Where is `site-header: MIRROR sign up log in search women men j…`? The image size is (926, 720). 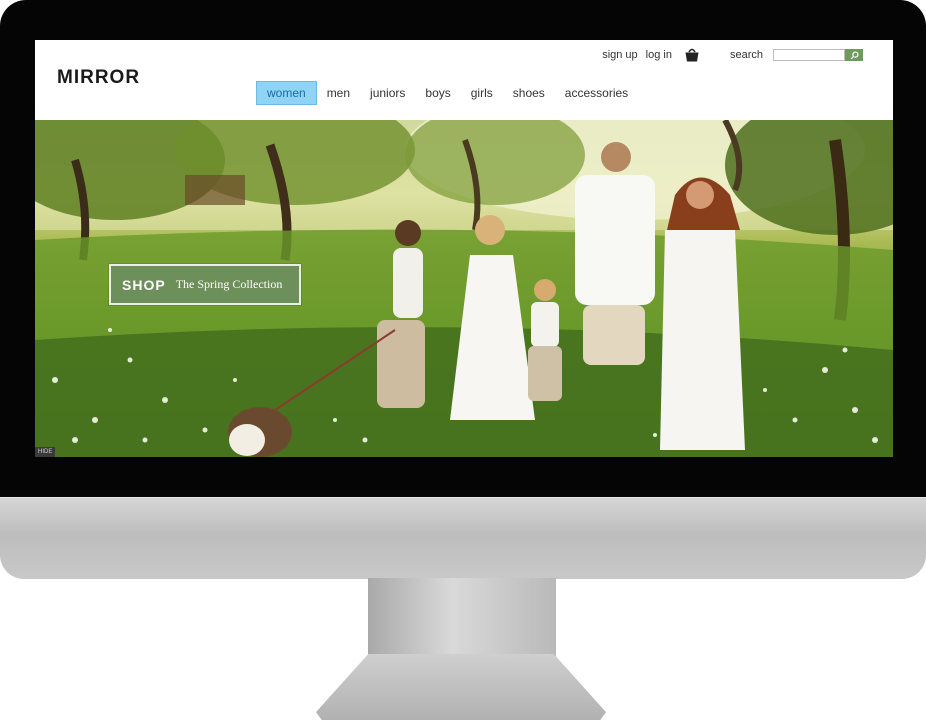 site-header: MIRROR sign up log in search women men j… is located at coordinates (464, 80).